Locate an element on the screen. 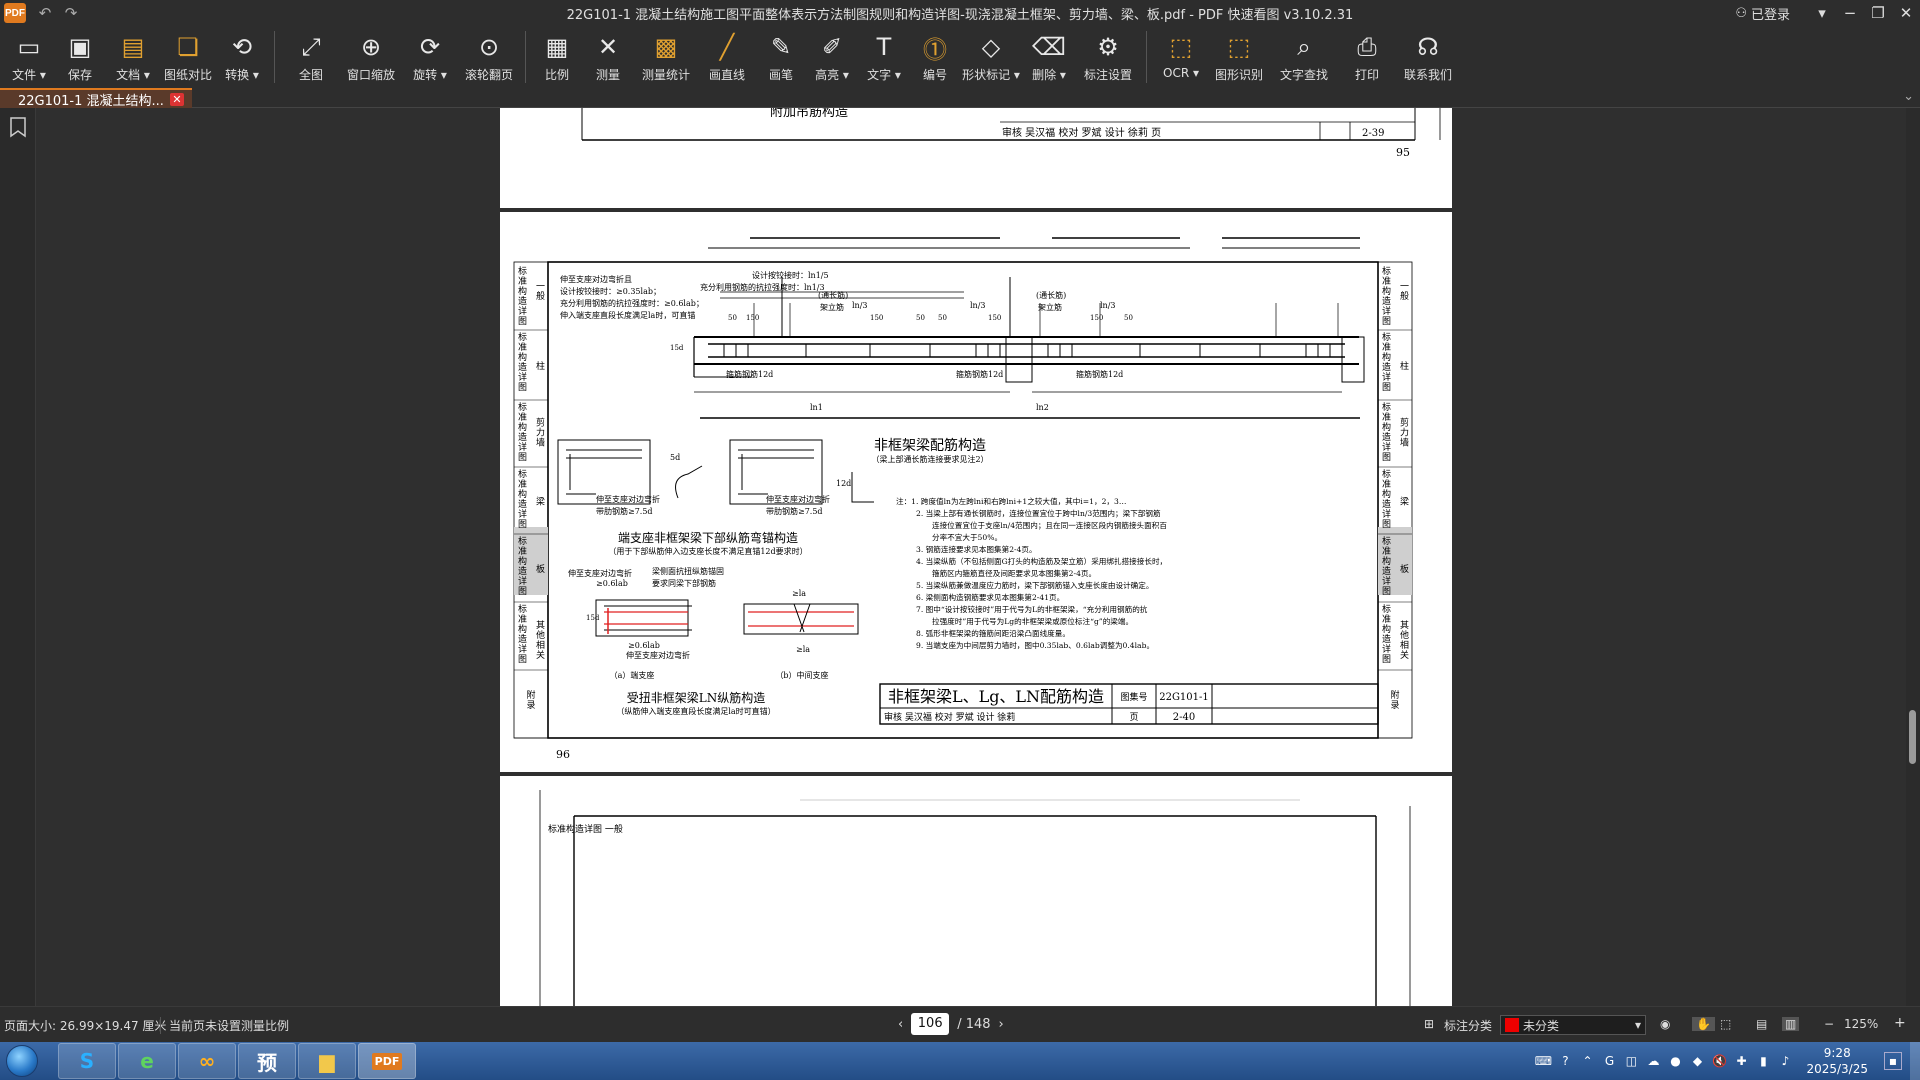 The image size is (1920, 1080). maximize-button: ❐ is located at coordinates (1878, 13).